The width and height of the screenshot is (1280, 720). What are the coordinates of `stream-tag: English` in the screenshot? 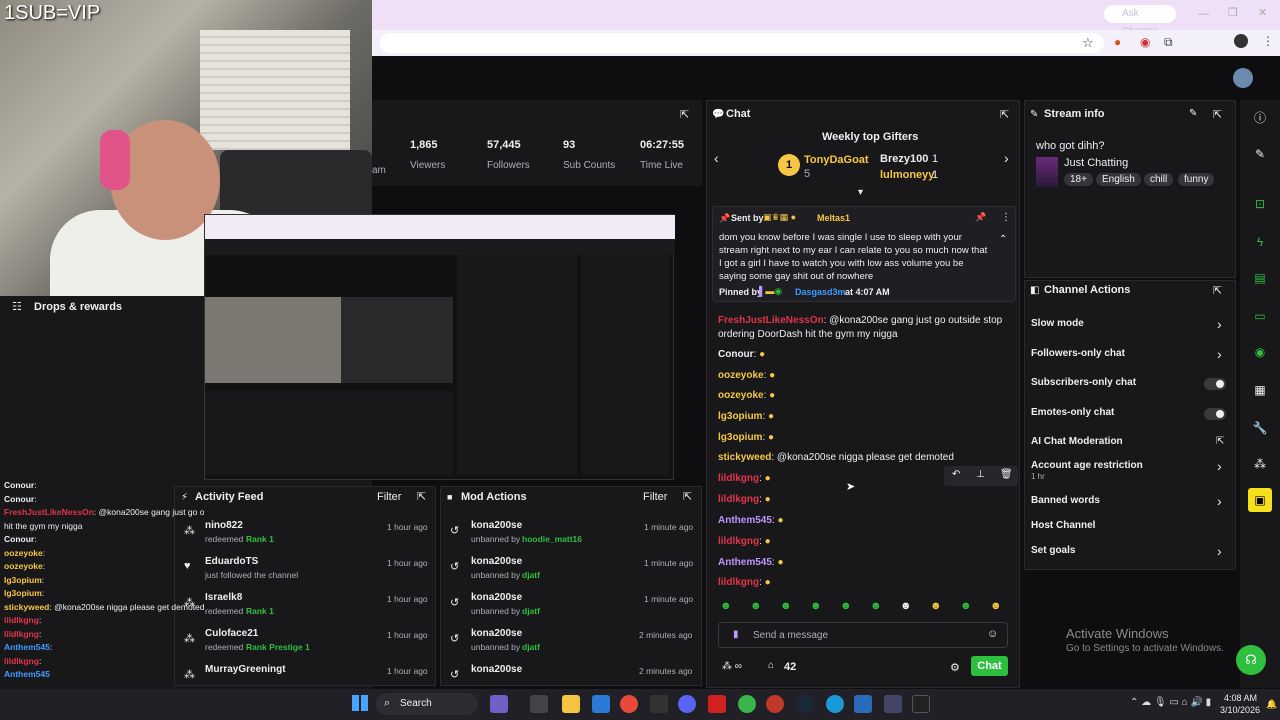 It's located at (1118, 179).